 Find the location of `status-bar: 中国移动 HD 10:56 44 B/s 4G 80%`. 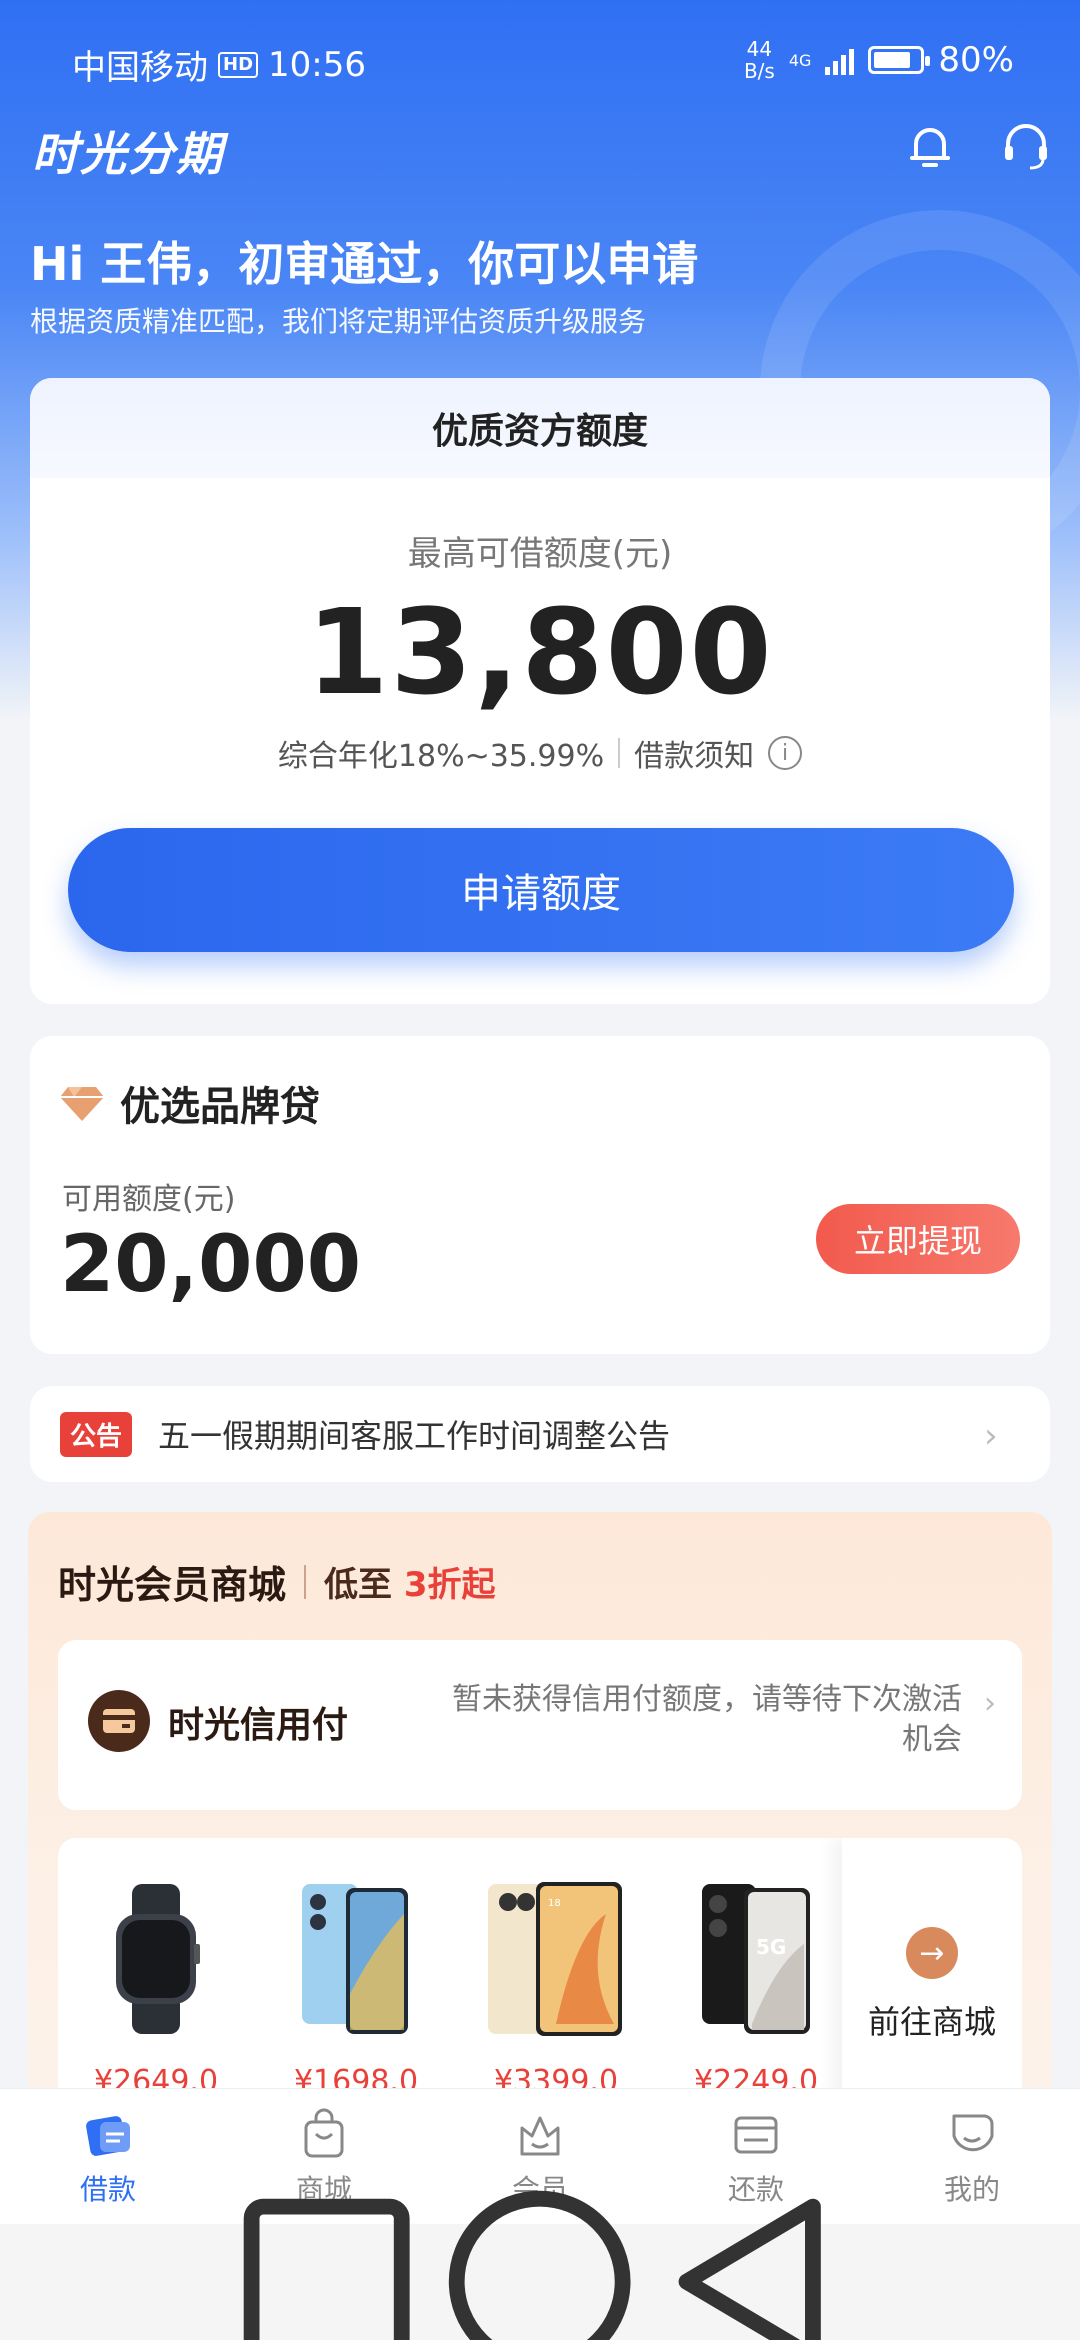

status-bar: 中国移动 HD 10:56 44 B/s 4G 80% is located at coordinates (540, 60).